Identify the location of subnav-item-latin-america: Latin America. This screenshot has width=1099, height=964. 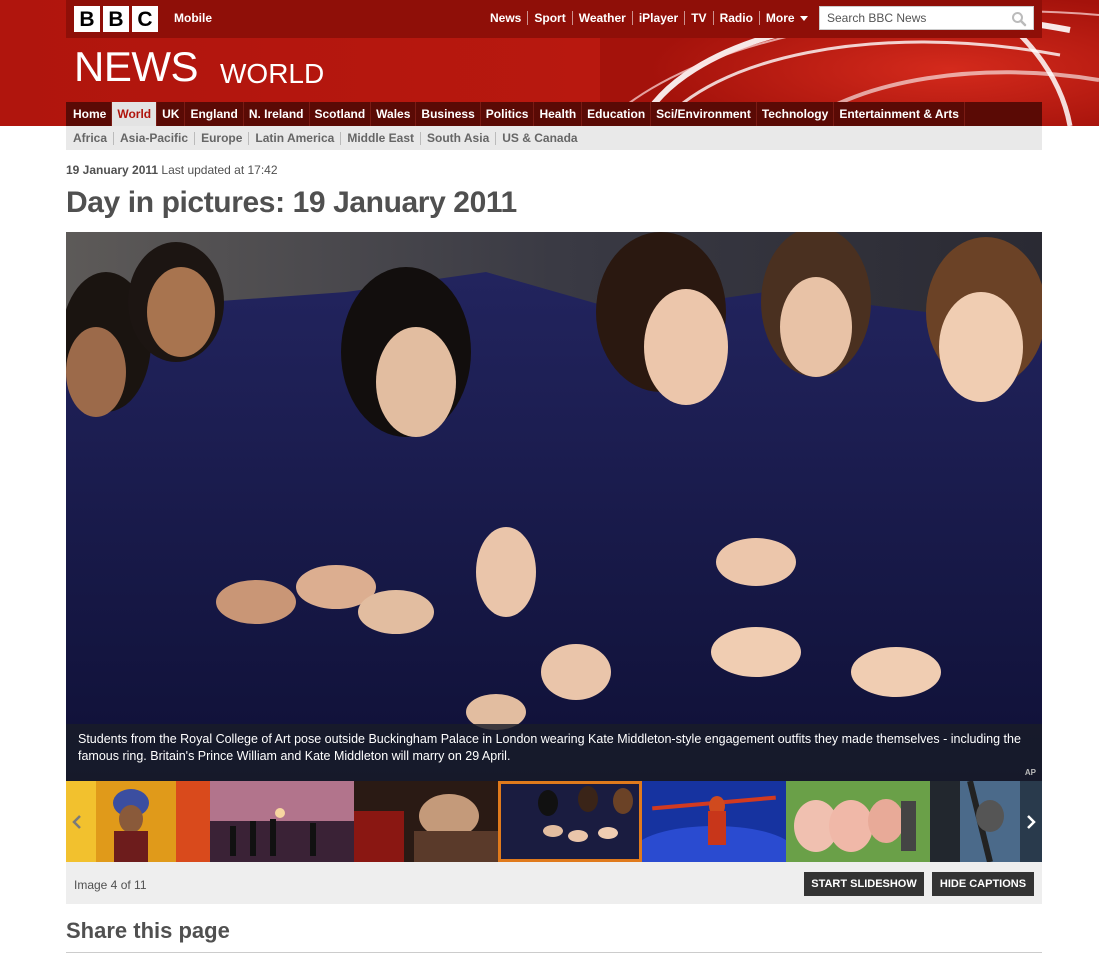
(295, 138).